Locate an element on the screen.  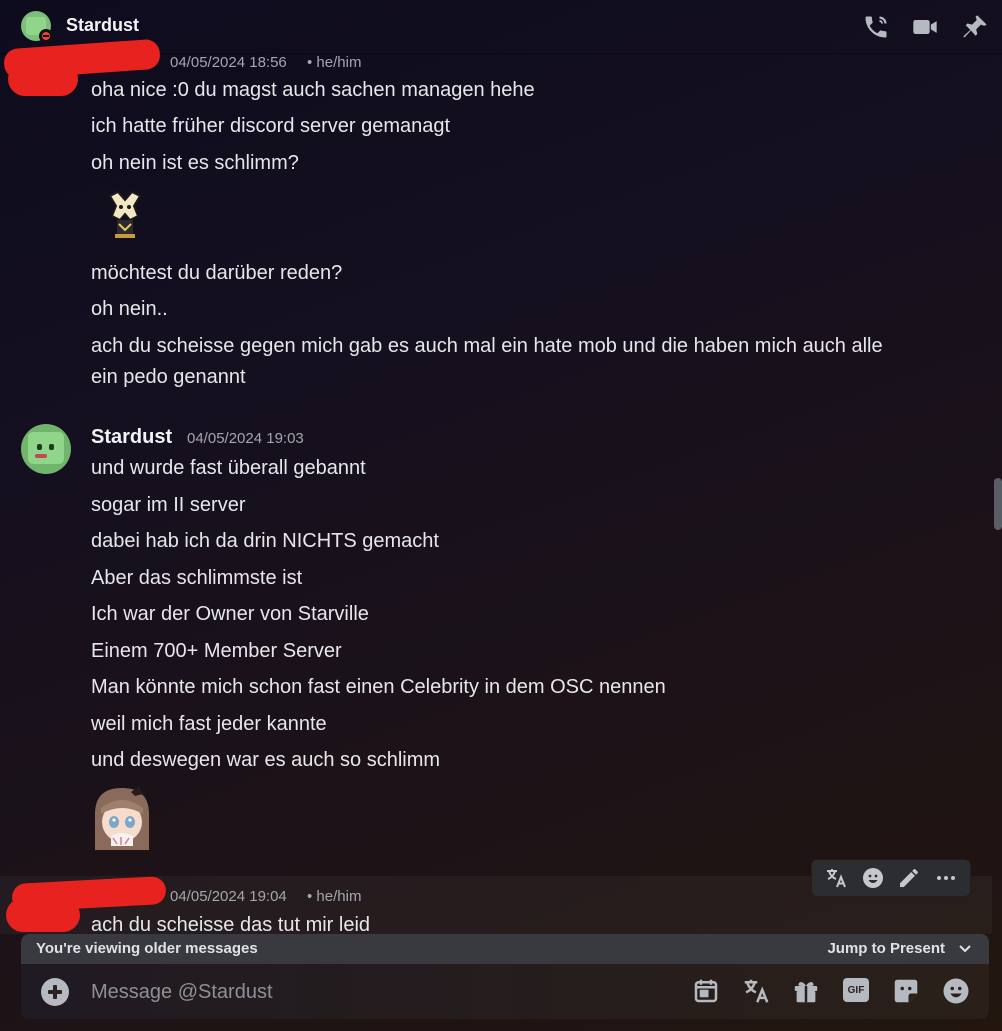
dnd-status-icon is located at coordinates (46, 36).